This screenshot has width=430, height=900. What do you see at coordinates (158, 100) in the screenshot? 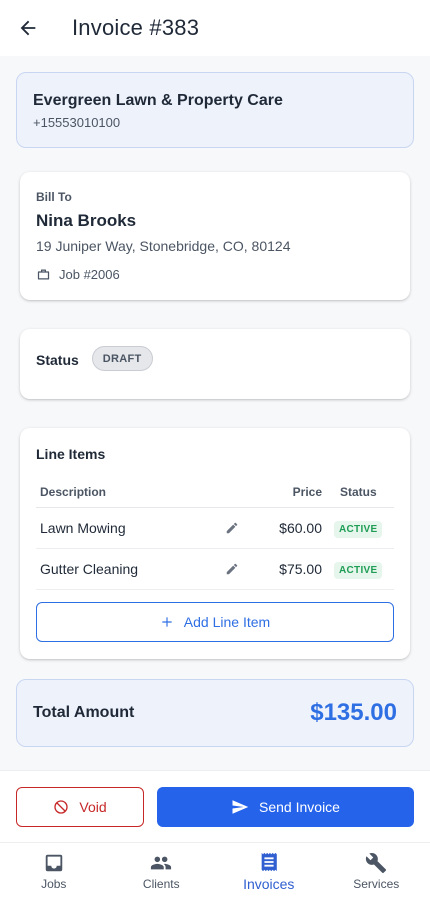
I see `company-name: Evergreen Lawn & Property Care` at bounding box center [158, 100].